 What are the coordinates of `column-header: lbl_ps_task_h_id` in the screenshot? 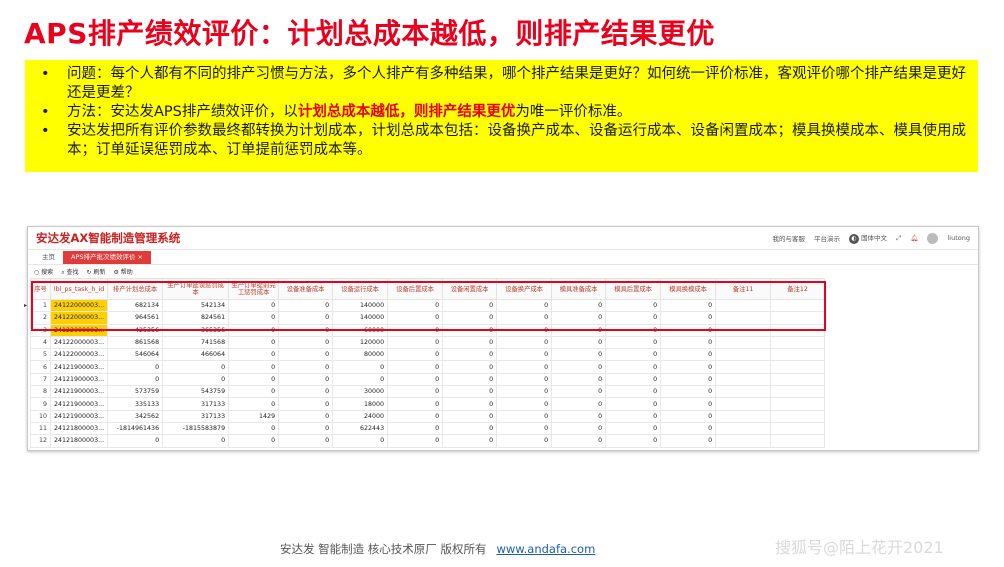 It's located at (79, 289).